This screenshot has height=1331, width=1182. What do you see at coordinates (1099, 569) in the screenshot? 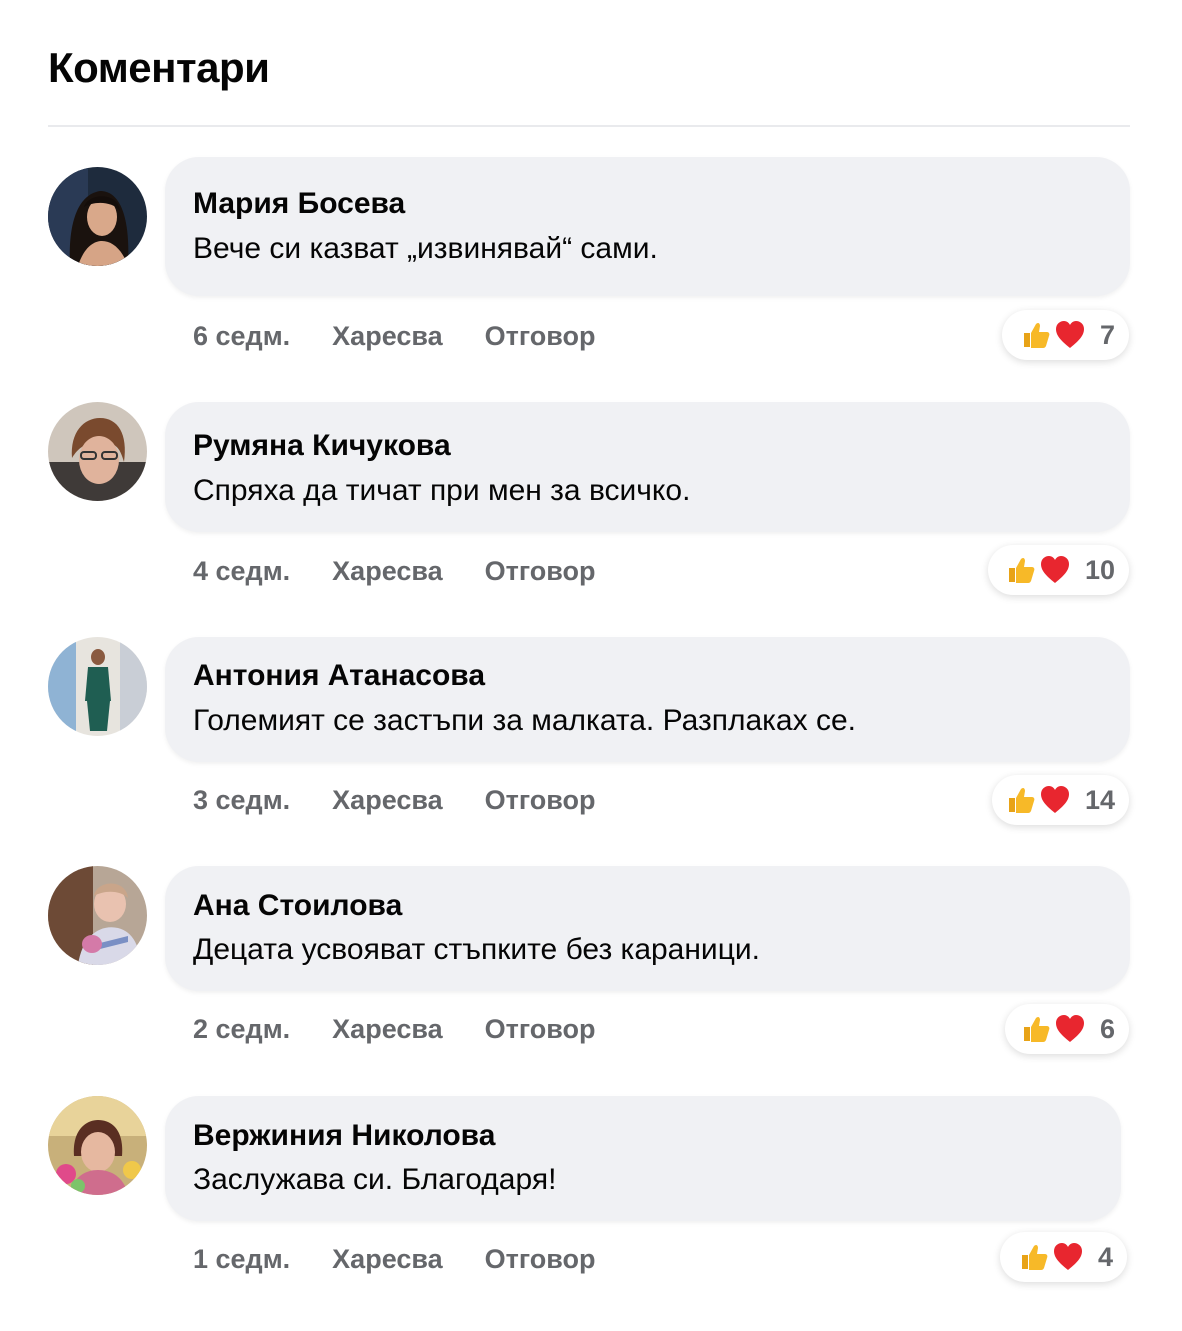
I see `reaction-count: 10` at bounding box center [1099, 569].